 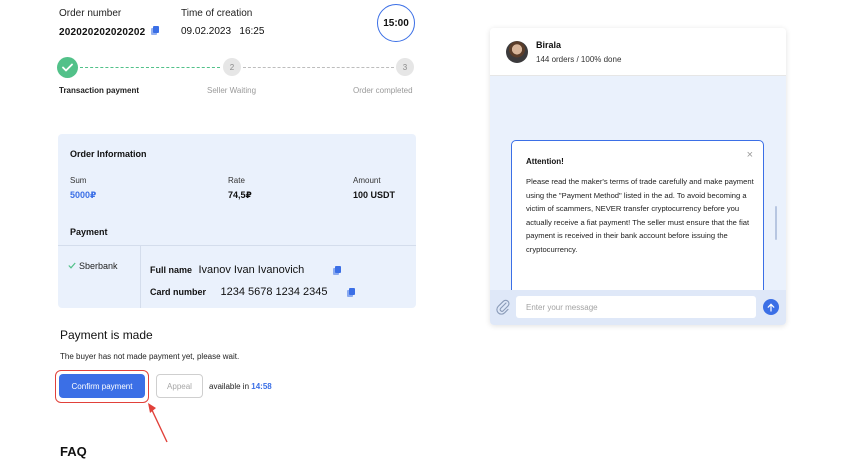 What do you see at coordinates (545, 161) in the screenshot?
I see `alert-title: Attention!` at bounding box center [545, 161].